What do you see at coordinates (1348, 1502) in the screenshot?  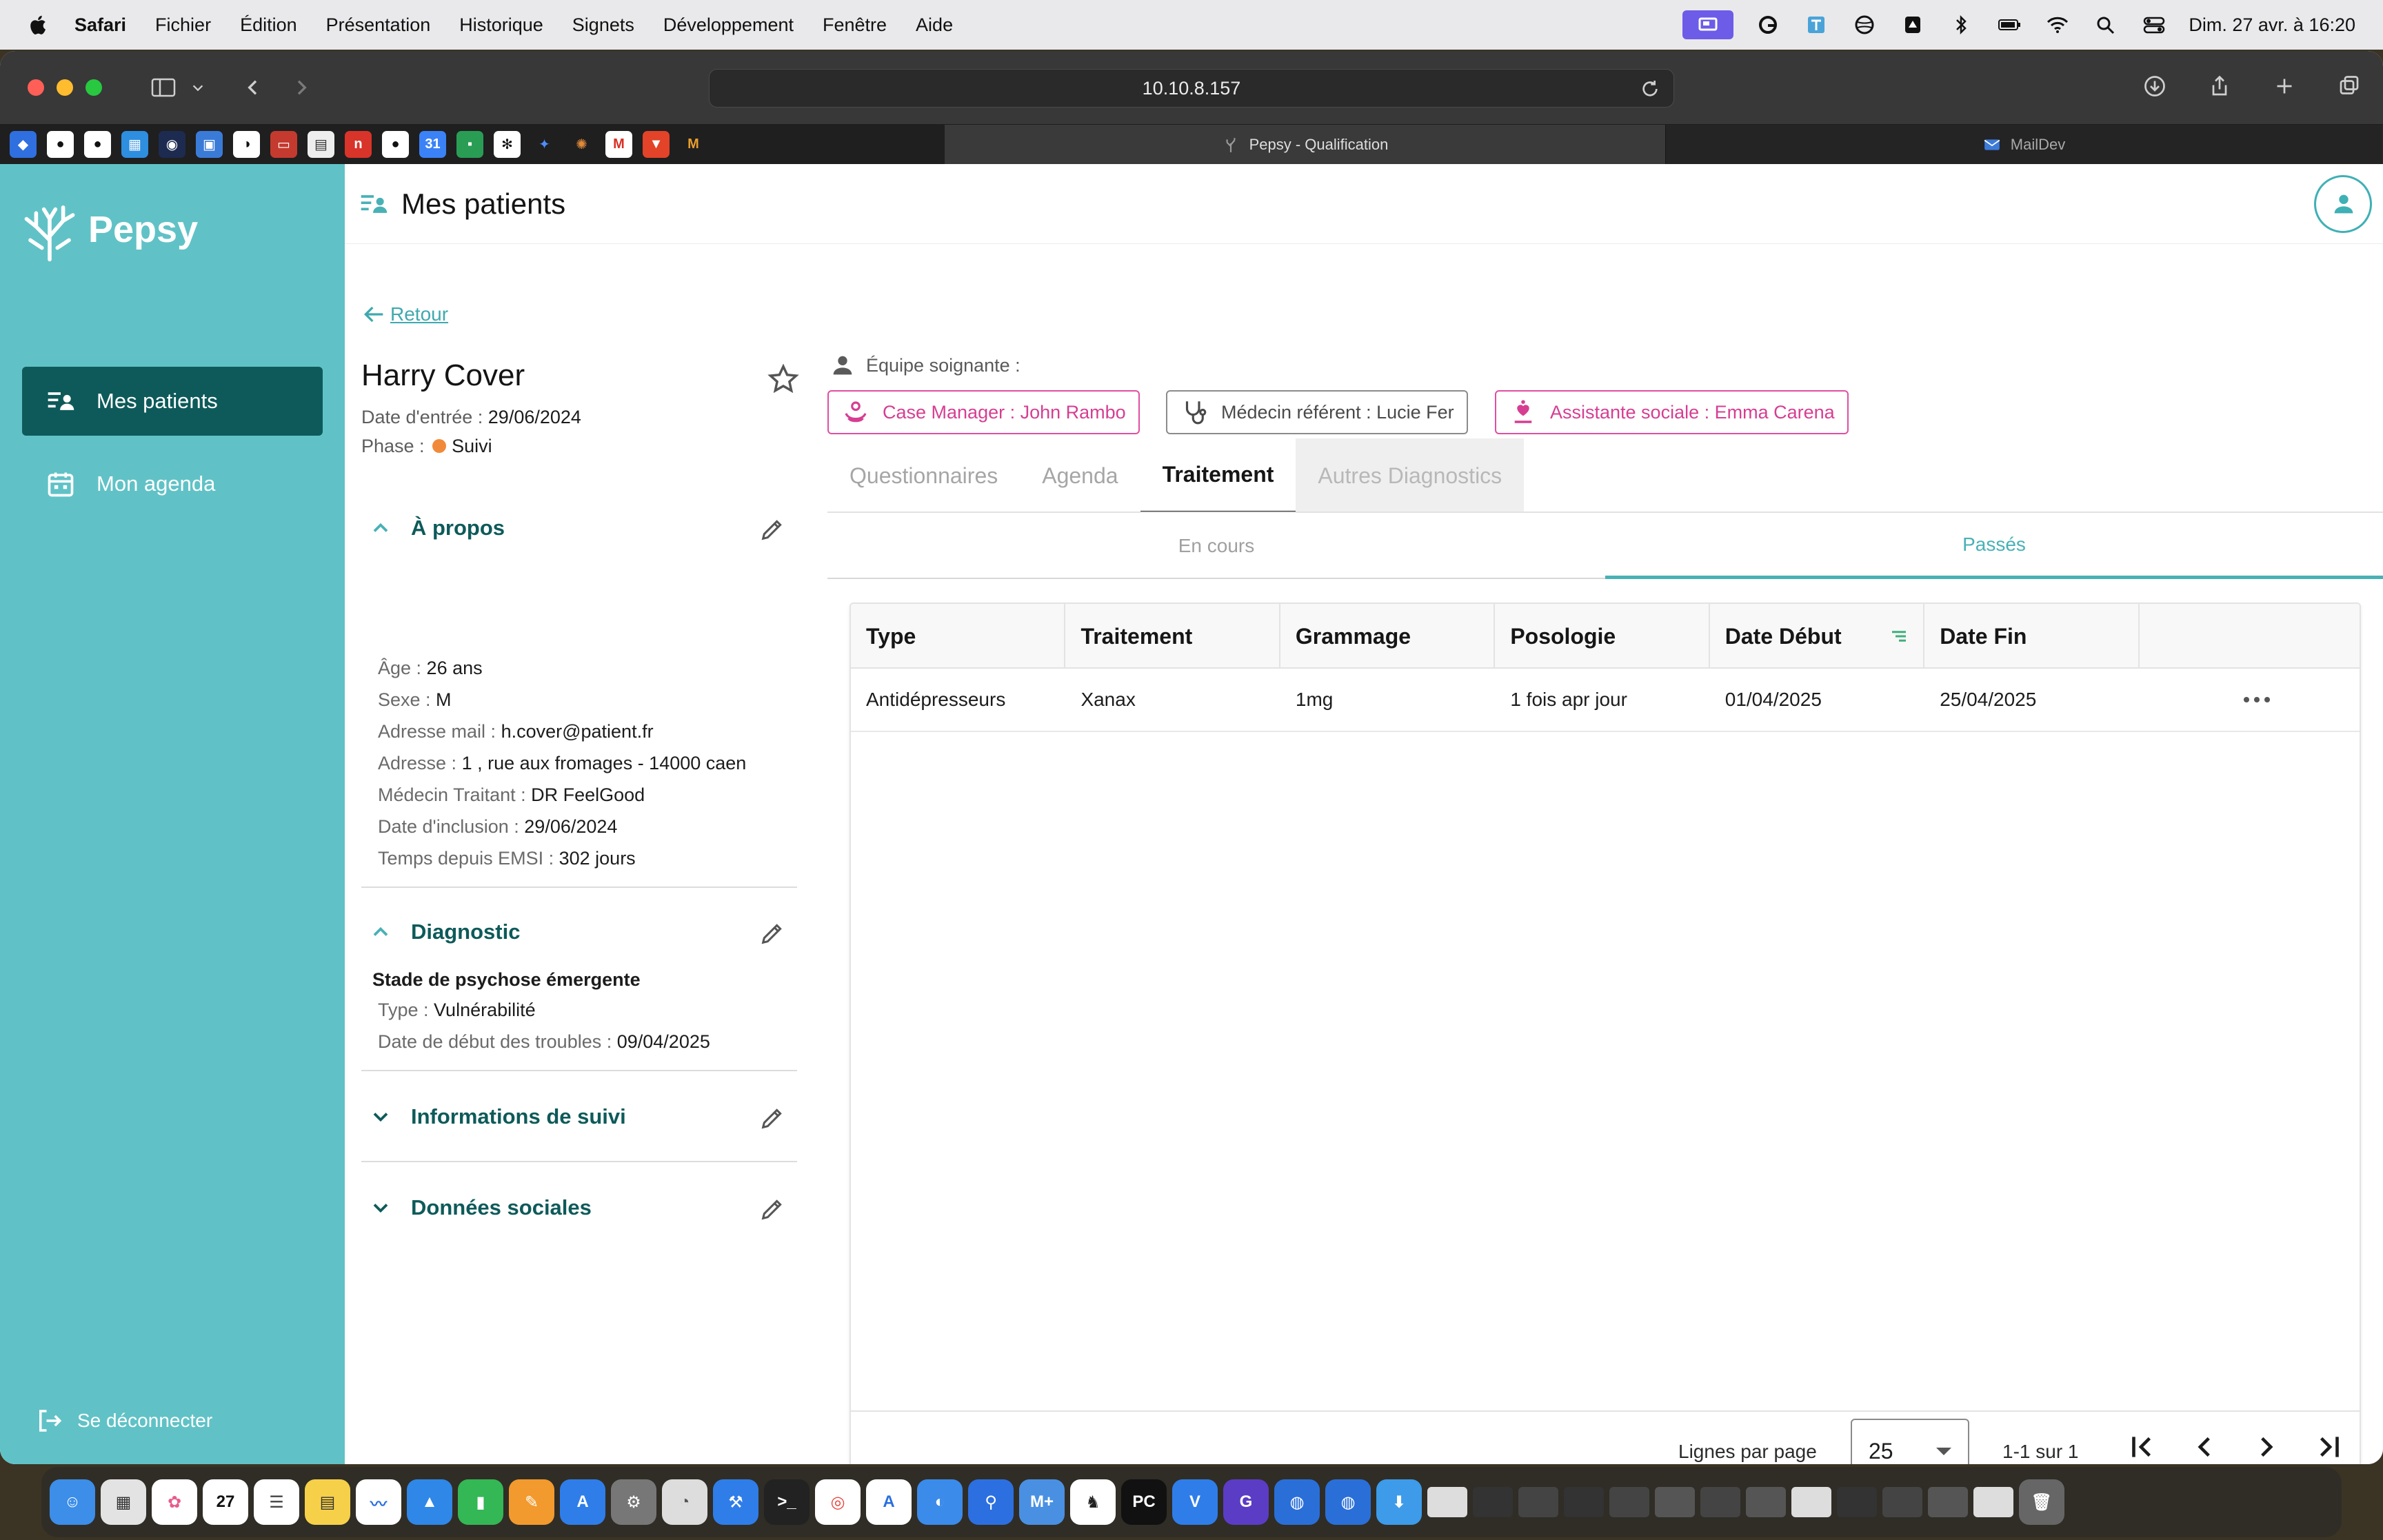 I see `globe-app-icon: ◍` at bounding box center [1348, 1502].